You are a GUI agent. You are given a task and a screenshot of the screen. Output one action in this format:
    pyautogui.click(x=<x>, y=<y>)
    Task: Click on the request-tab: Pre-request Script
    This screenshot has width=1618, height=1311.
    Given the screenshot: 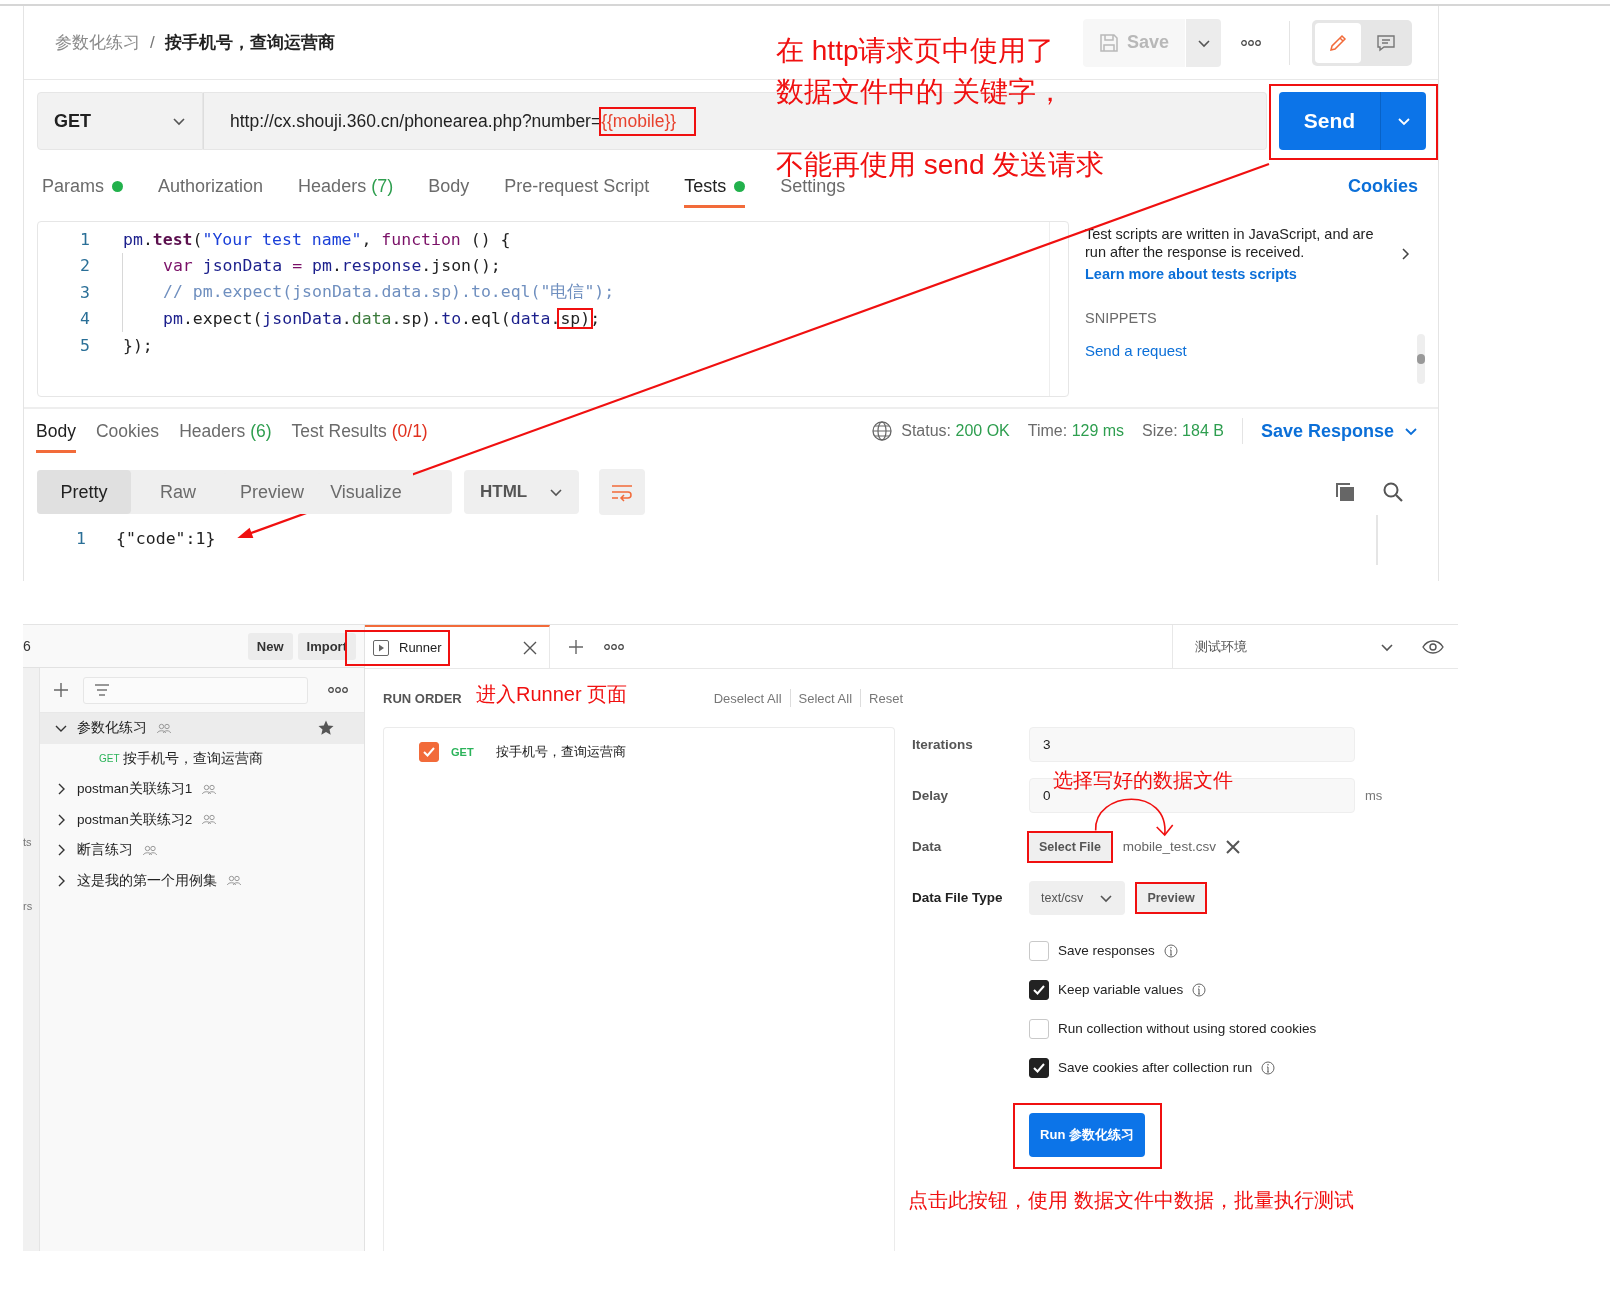 What is the action you would take?
    pyautogui.click(x=577, y=186)
    